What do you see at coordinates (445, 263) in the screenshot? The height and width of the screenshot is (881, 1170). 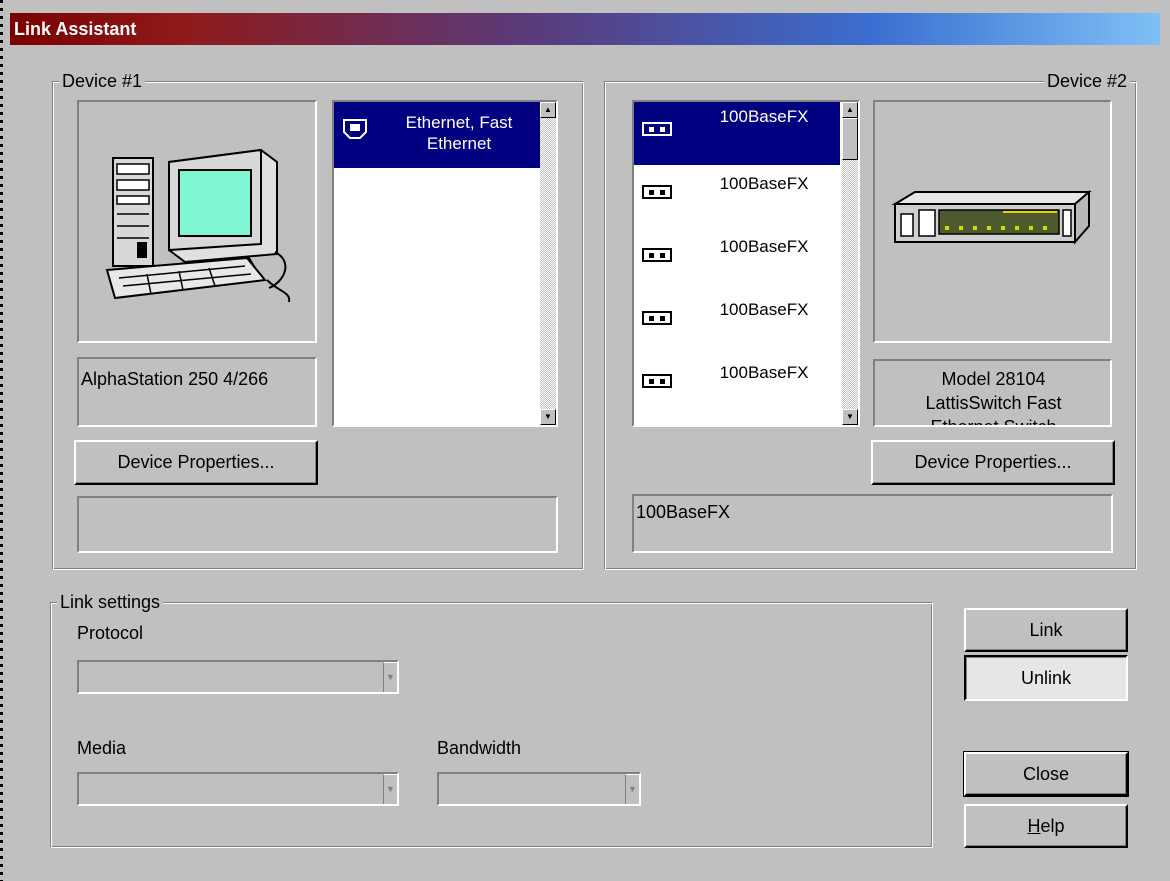 I see `device1-port-list: Ethernet, Fast Ethernet ▲ ▼` at bounding box center [445, 263].